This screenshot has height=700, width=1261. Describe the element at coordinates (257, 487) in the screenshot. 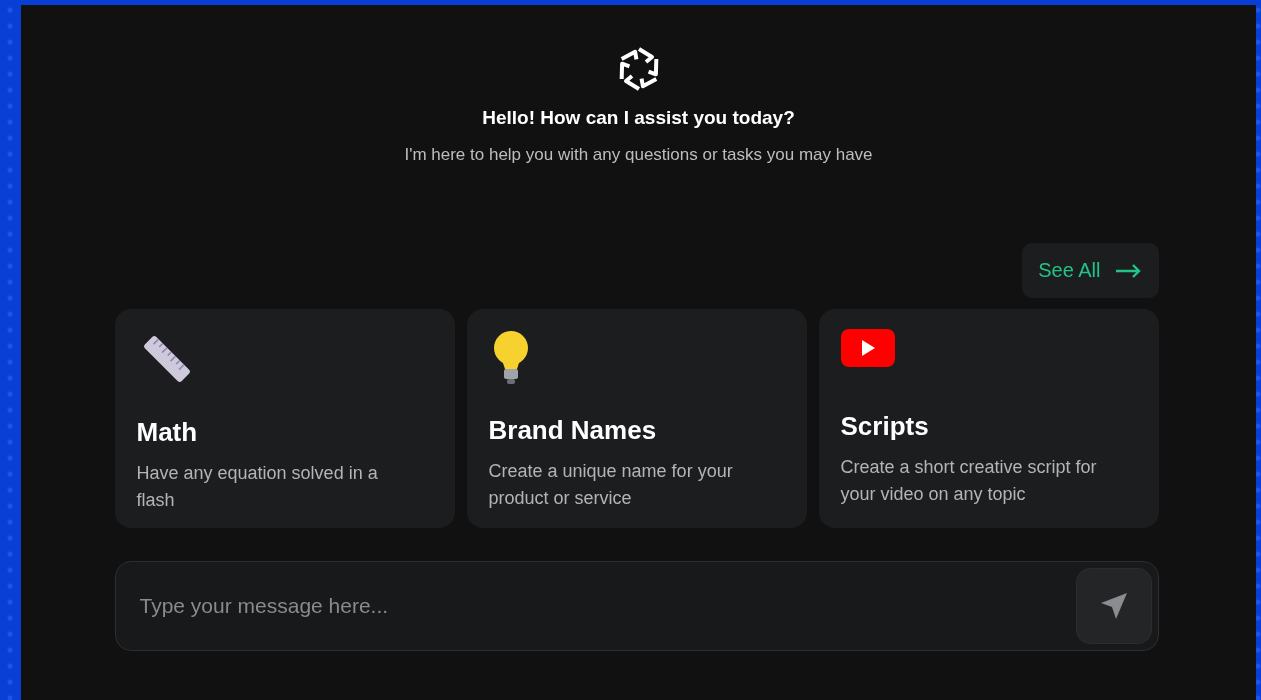

I see `card-description: Have any equation solved in a flash` at that location.